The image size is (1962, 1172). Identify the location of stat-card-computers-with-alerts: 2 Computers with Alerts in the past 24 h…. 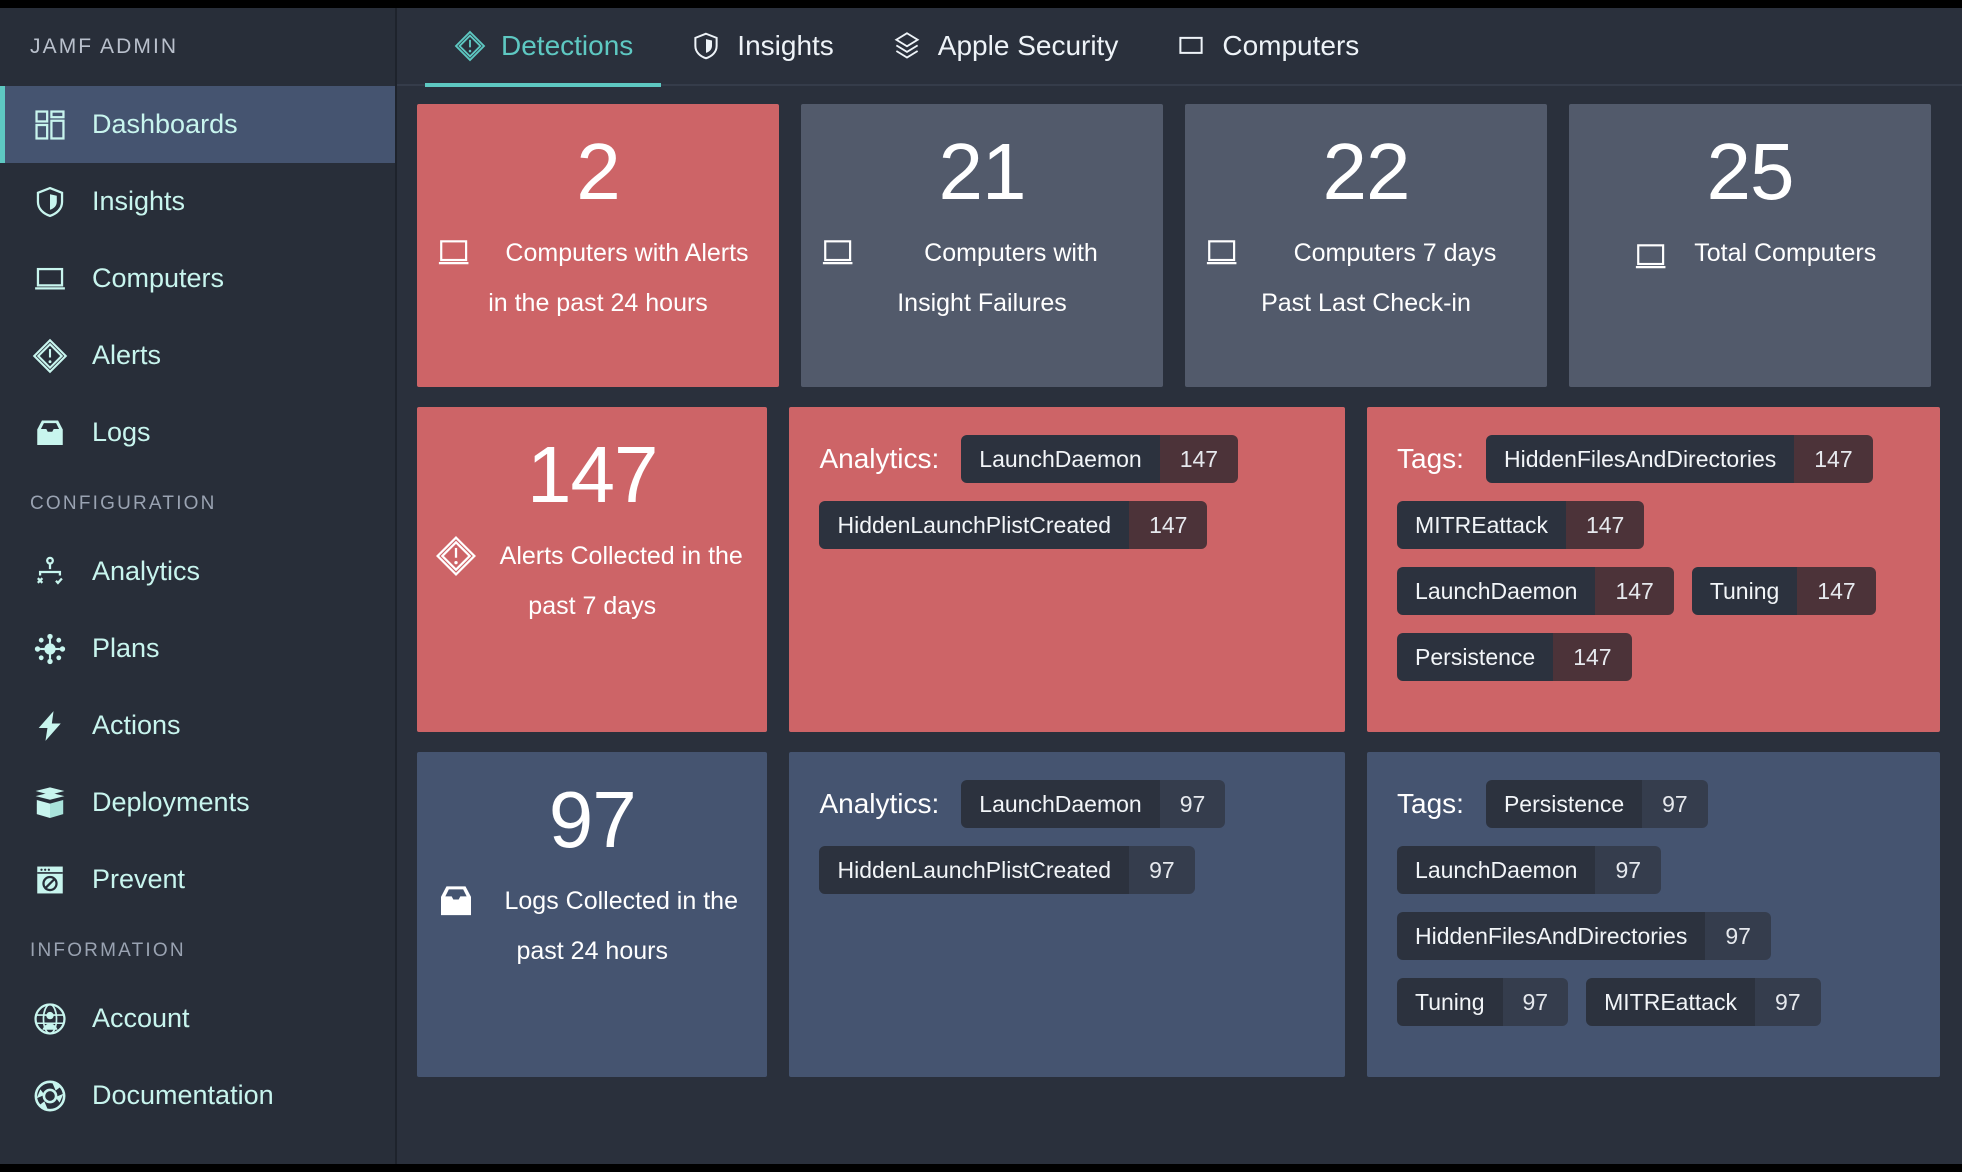
(598, 245).